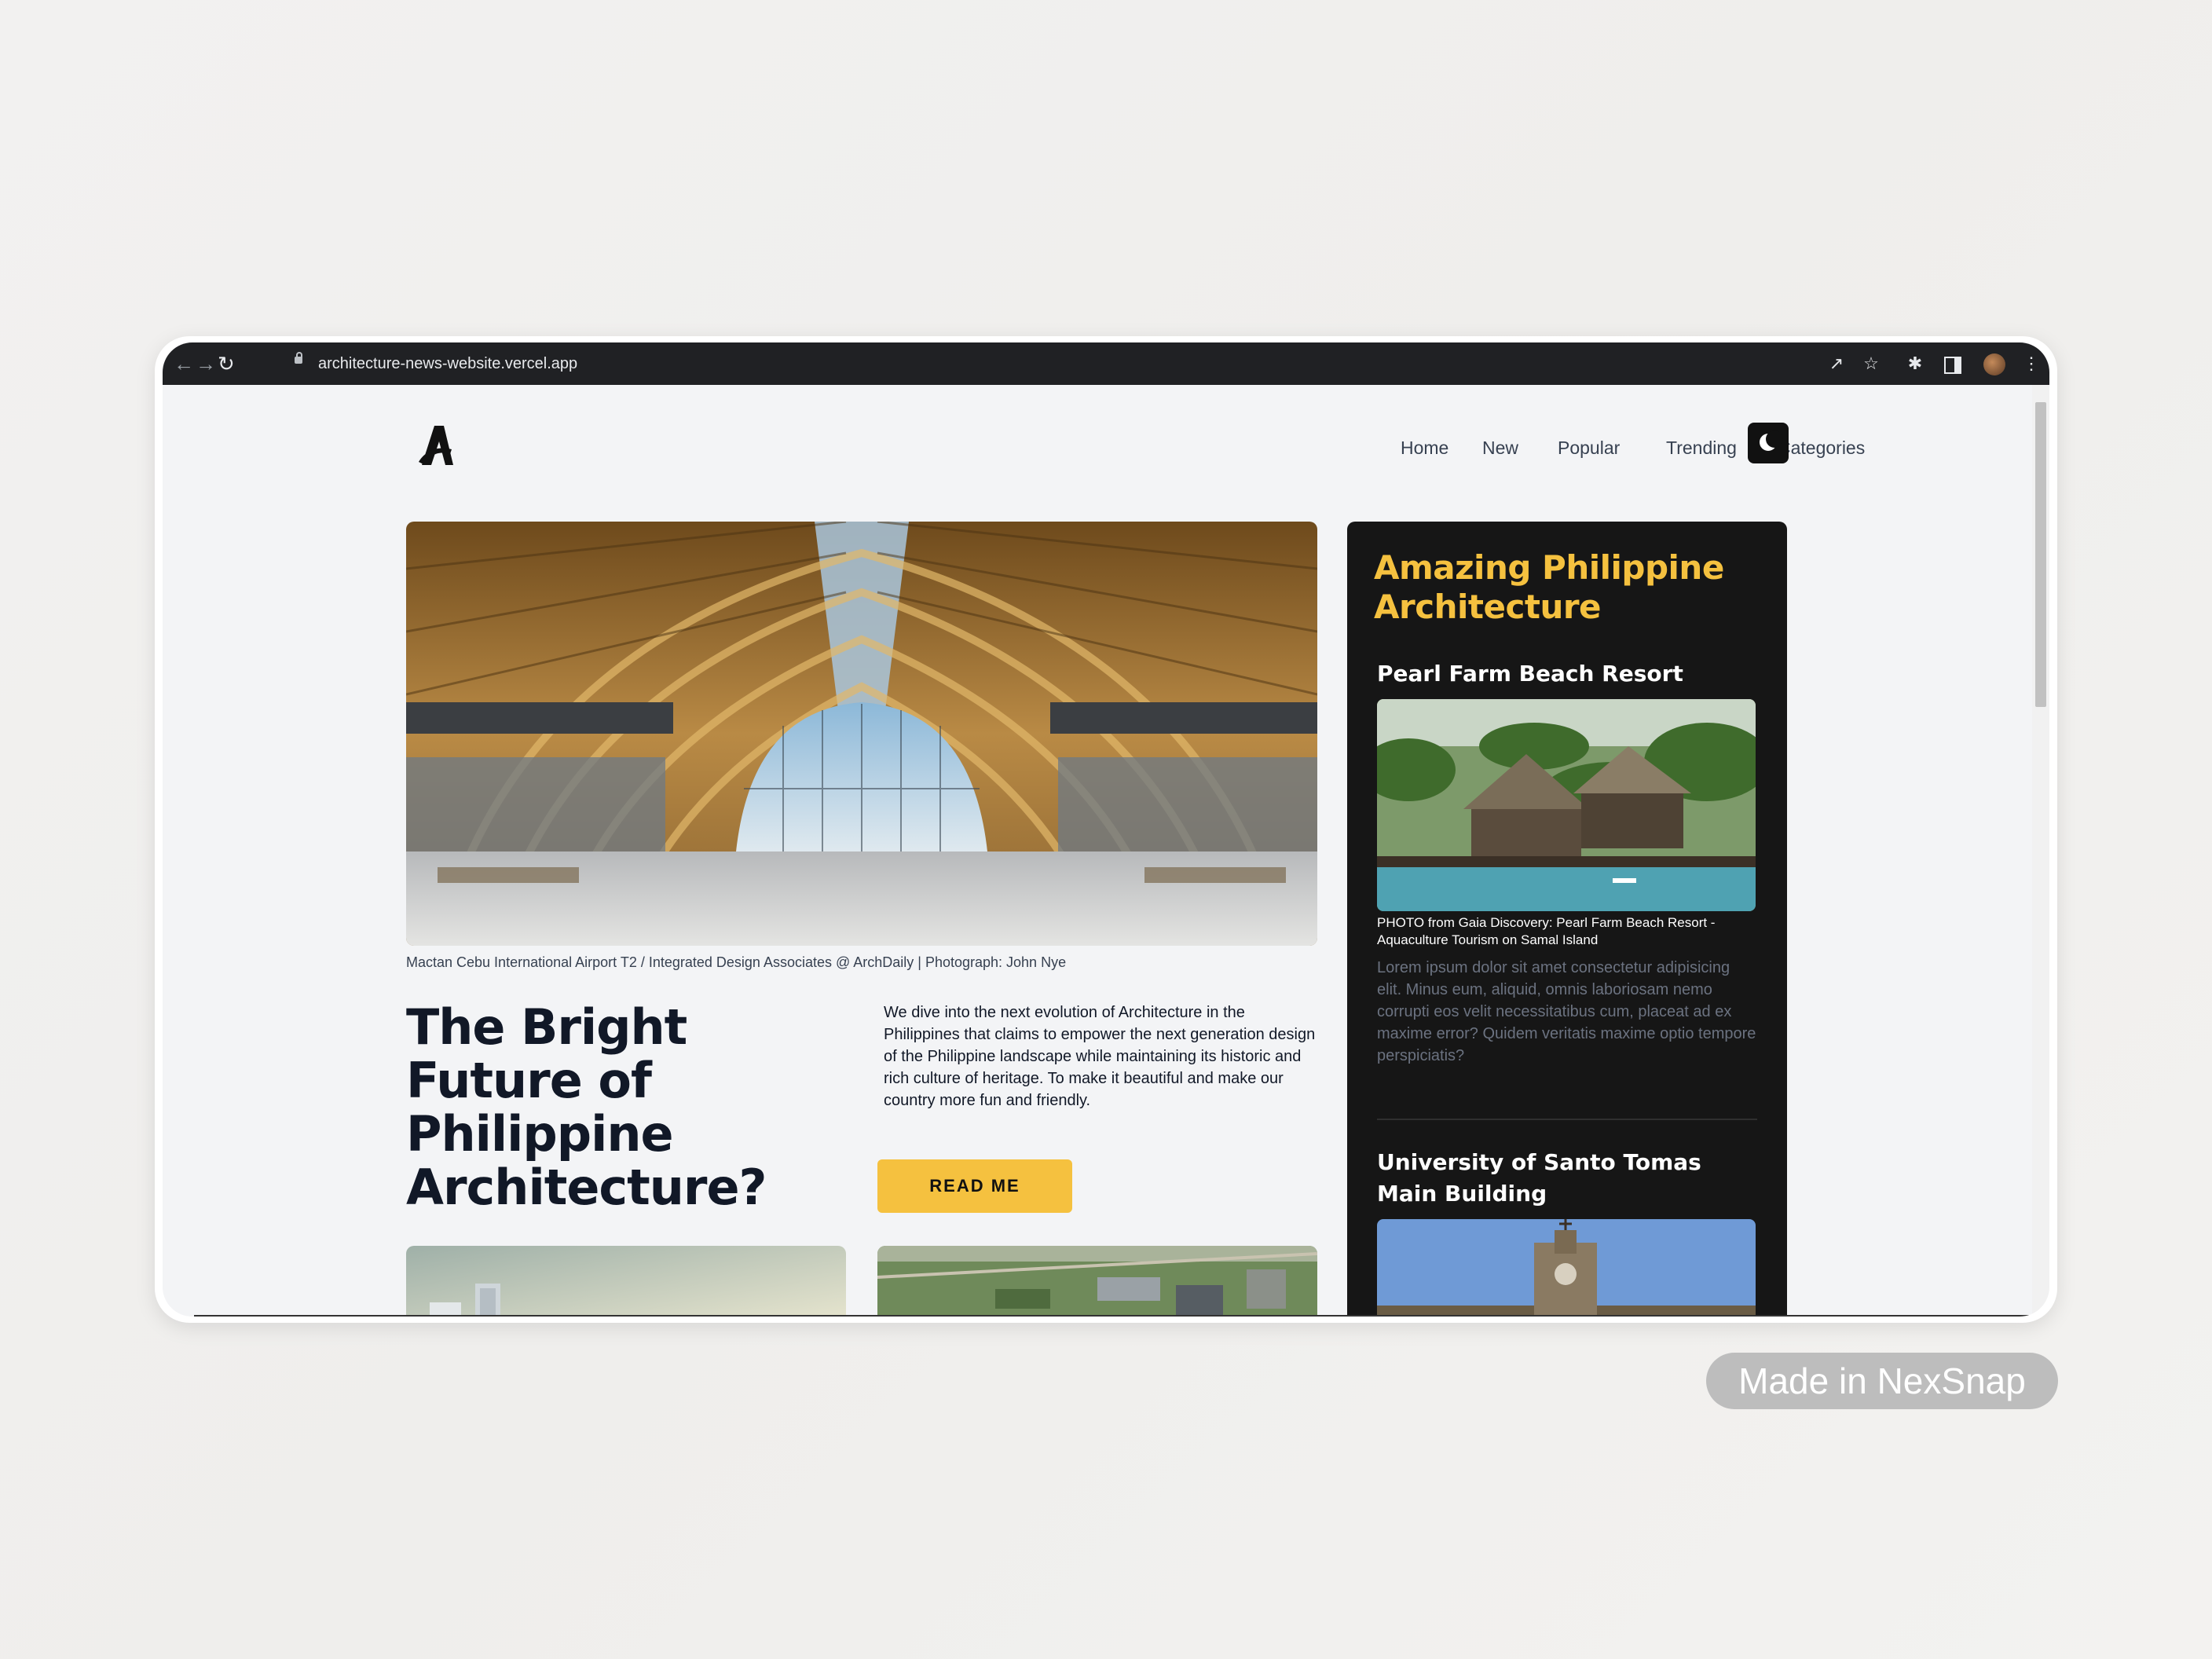 The image size is (2212, 1659). I want to click on nav-popular: Popular, so click(1589, 448).